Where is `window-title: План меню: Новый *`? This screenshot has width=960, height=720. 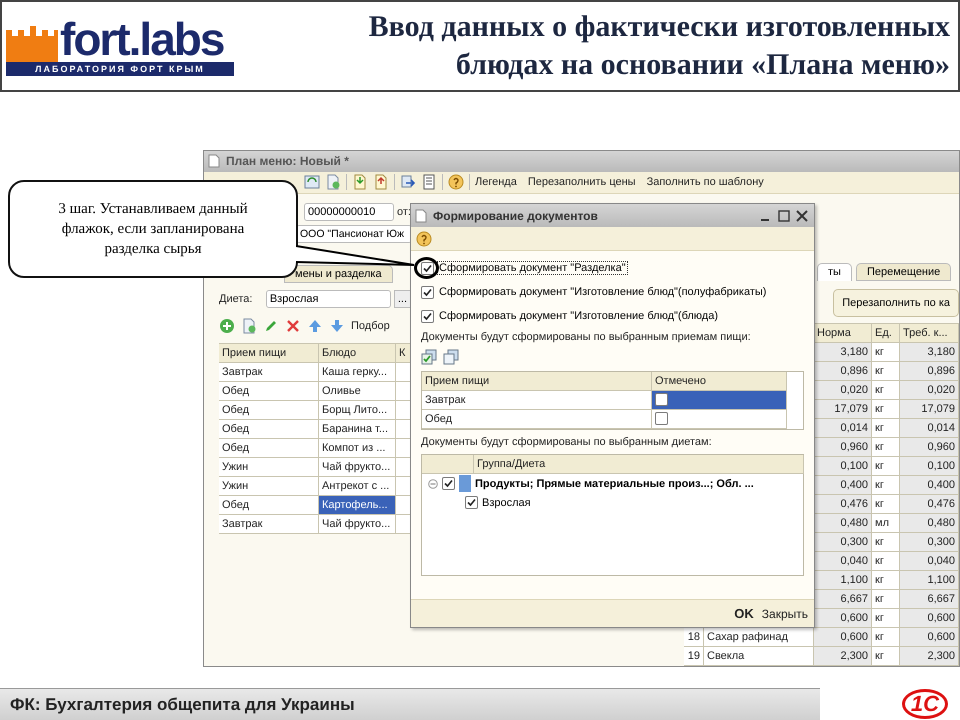 window-title: План меню: Новый * is located at coordinates (287, 161).